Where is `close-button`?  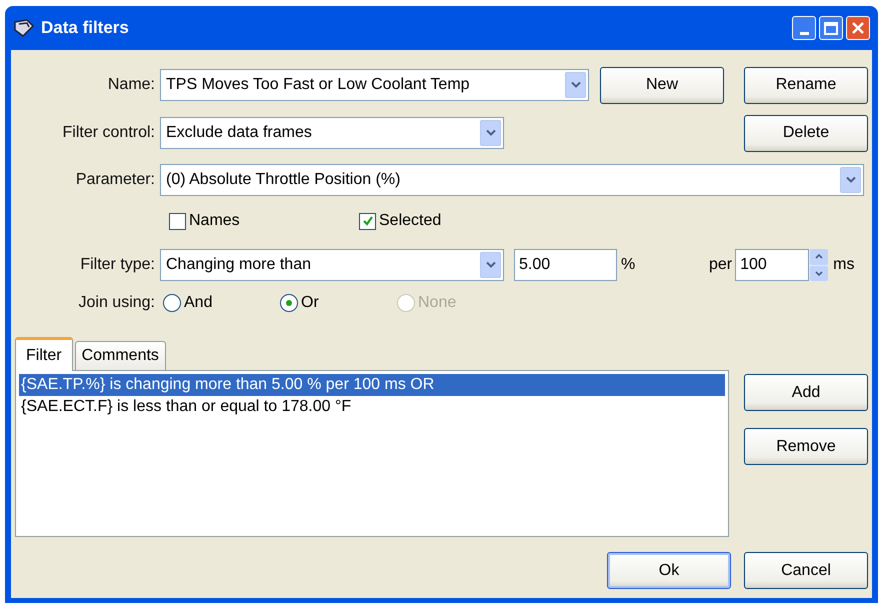 close-button is located at coordinates (858, 28).